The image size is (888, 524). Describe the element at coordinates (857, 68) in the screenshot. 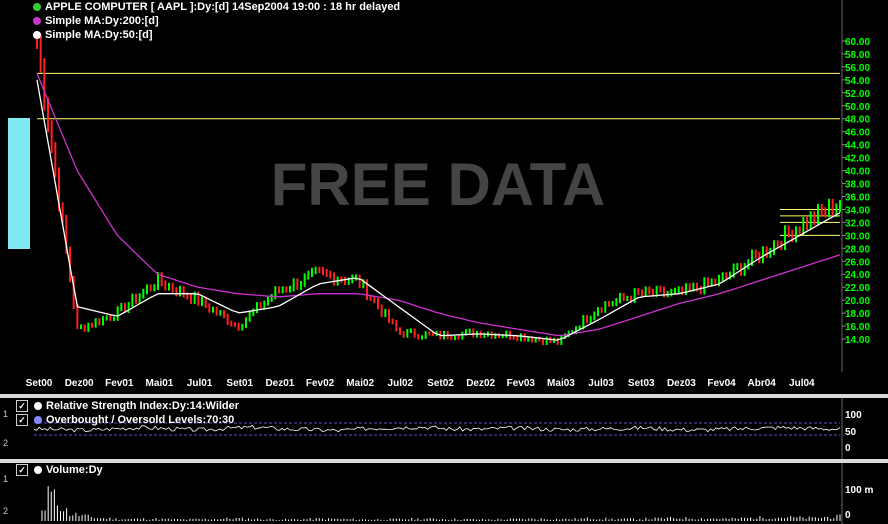

I see `y-tick-label: 56.00` at that location.